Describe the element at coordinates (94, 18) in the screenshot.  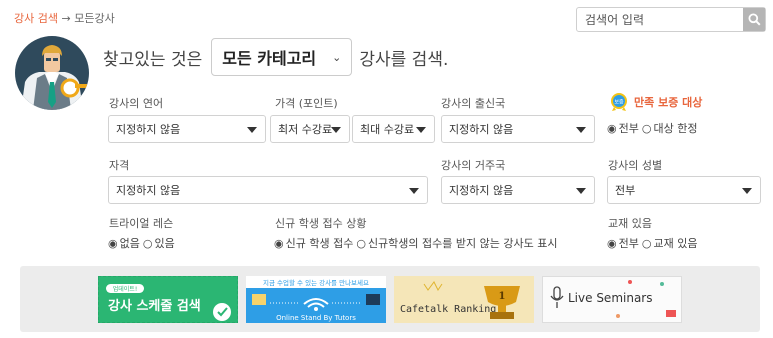
I see `breadcrumb-current: 모든강사` at that location.